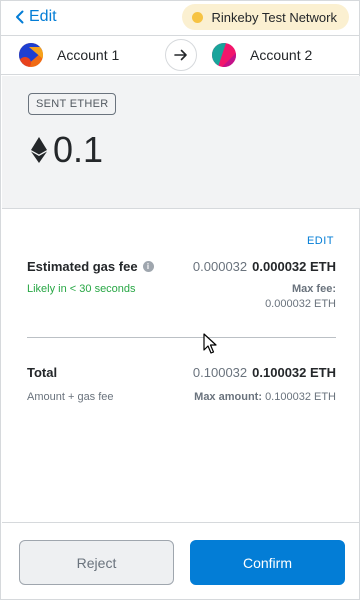  Describe the element at coordinates (281, 55) in the screenshot. I see `recipient-account-name: Account 2` at that location.